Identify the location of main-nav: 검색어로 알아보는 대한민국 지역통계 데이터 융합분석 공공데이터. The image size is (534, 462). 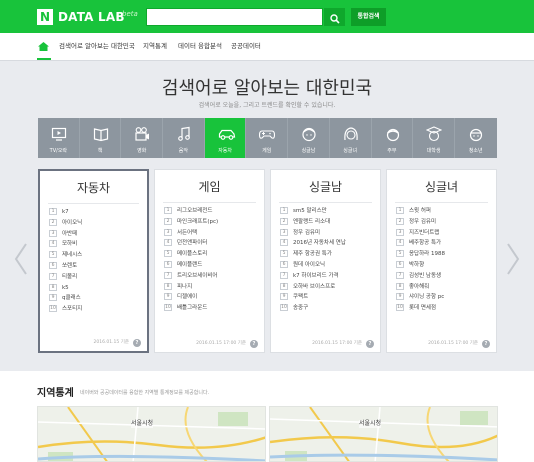
(267, 47).